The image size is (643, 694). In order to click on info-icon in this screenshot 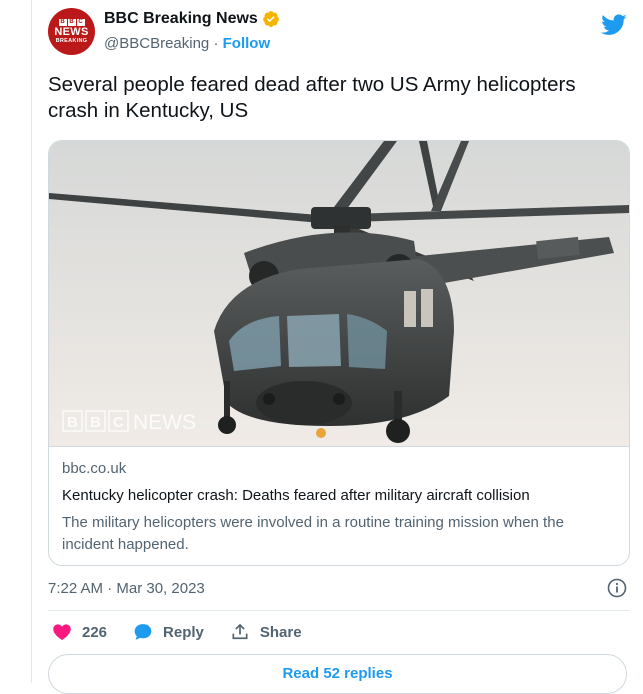, I will do `click(617, 588)`.